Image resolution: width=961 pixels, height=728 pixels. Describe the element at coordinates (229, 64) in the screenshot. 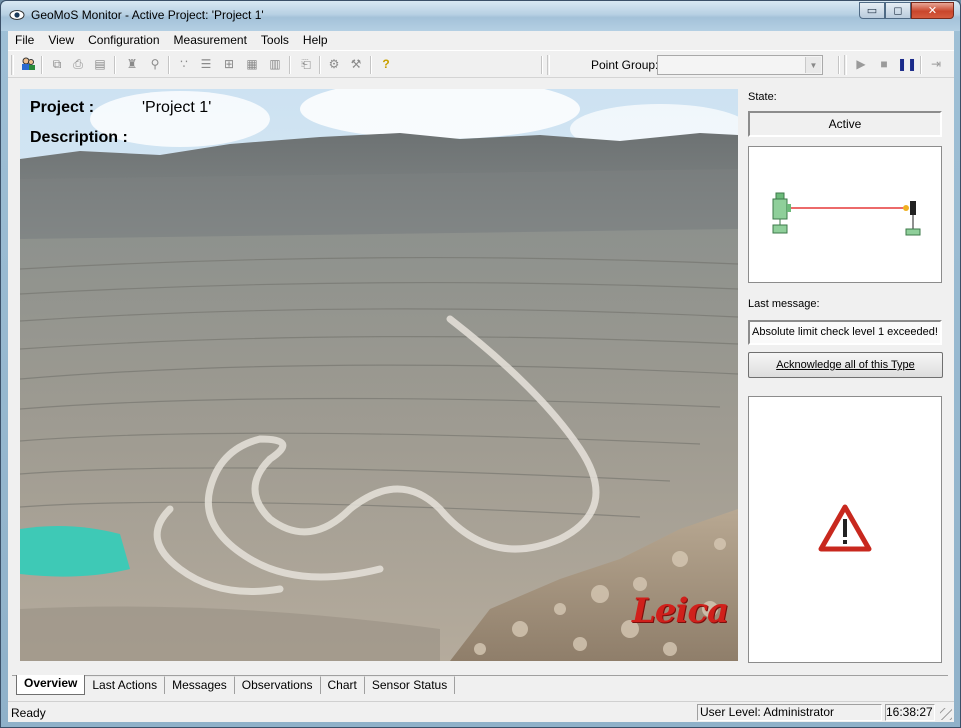

I see `grid-icon: ⊞` at that location.